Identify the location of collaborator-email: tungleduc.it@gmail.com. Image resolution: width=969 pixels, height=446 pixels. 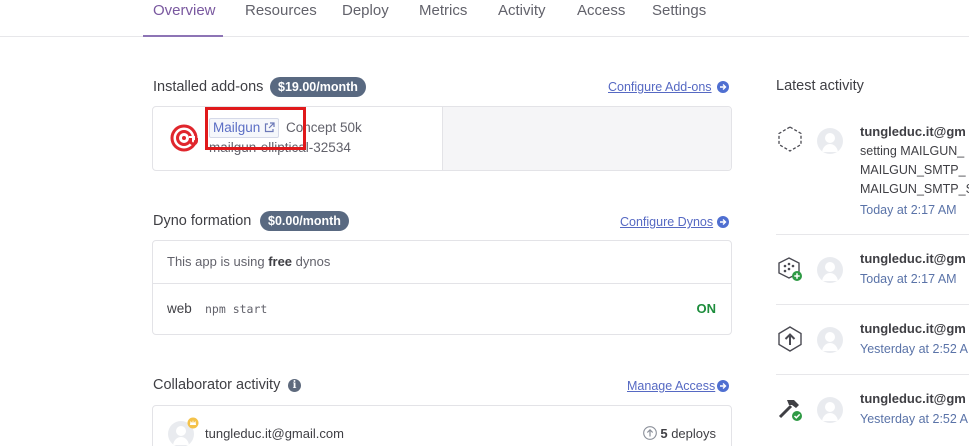
(274, 433).